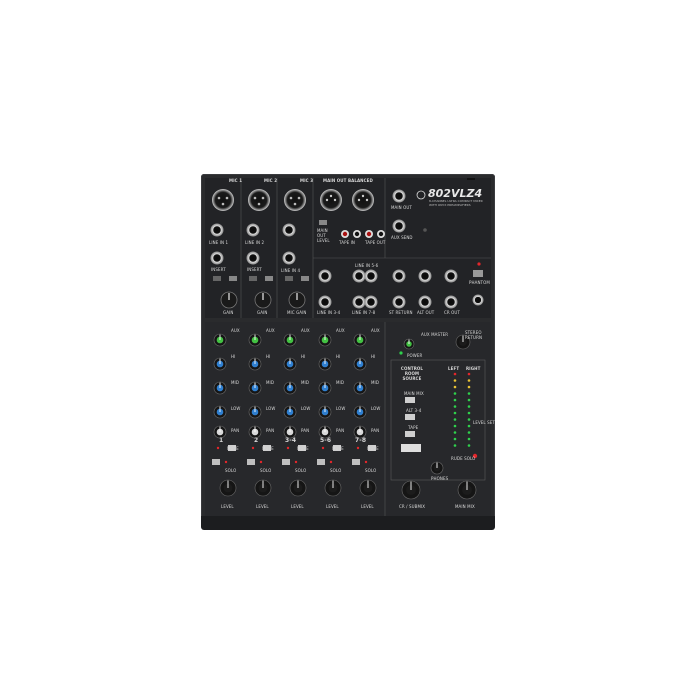 This screenshot has width=700, height=700. What do you see at coordinates (451, 302) in the screenshot?
I see `cr-out-right` at bounding box center [451, 302].